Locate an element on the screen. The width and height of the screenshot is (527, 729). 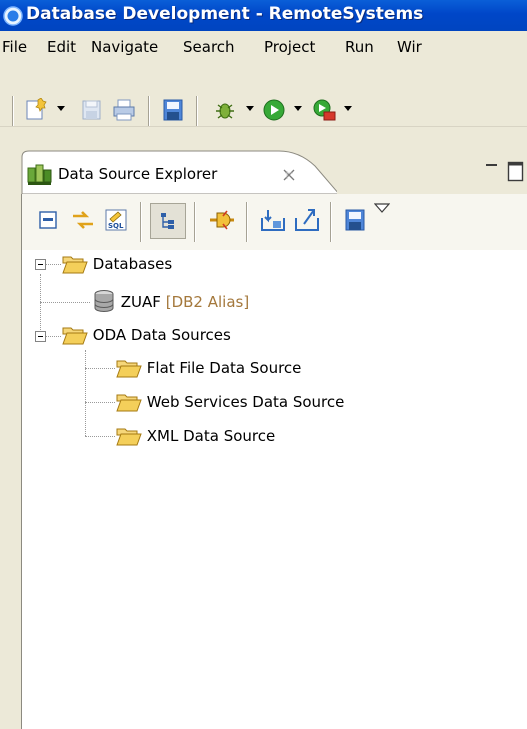
external-tools-dropdown-icon is located at coordinates (348, 108).